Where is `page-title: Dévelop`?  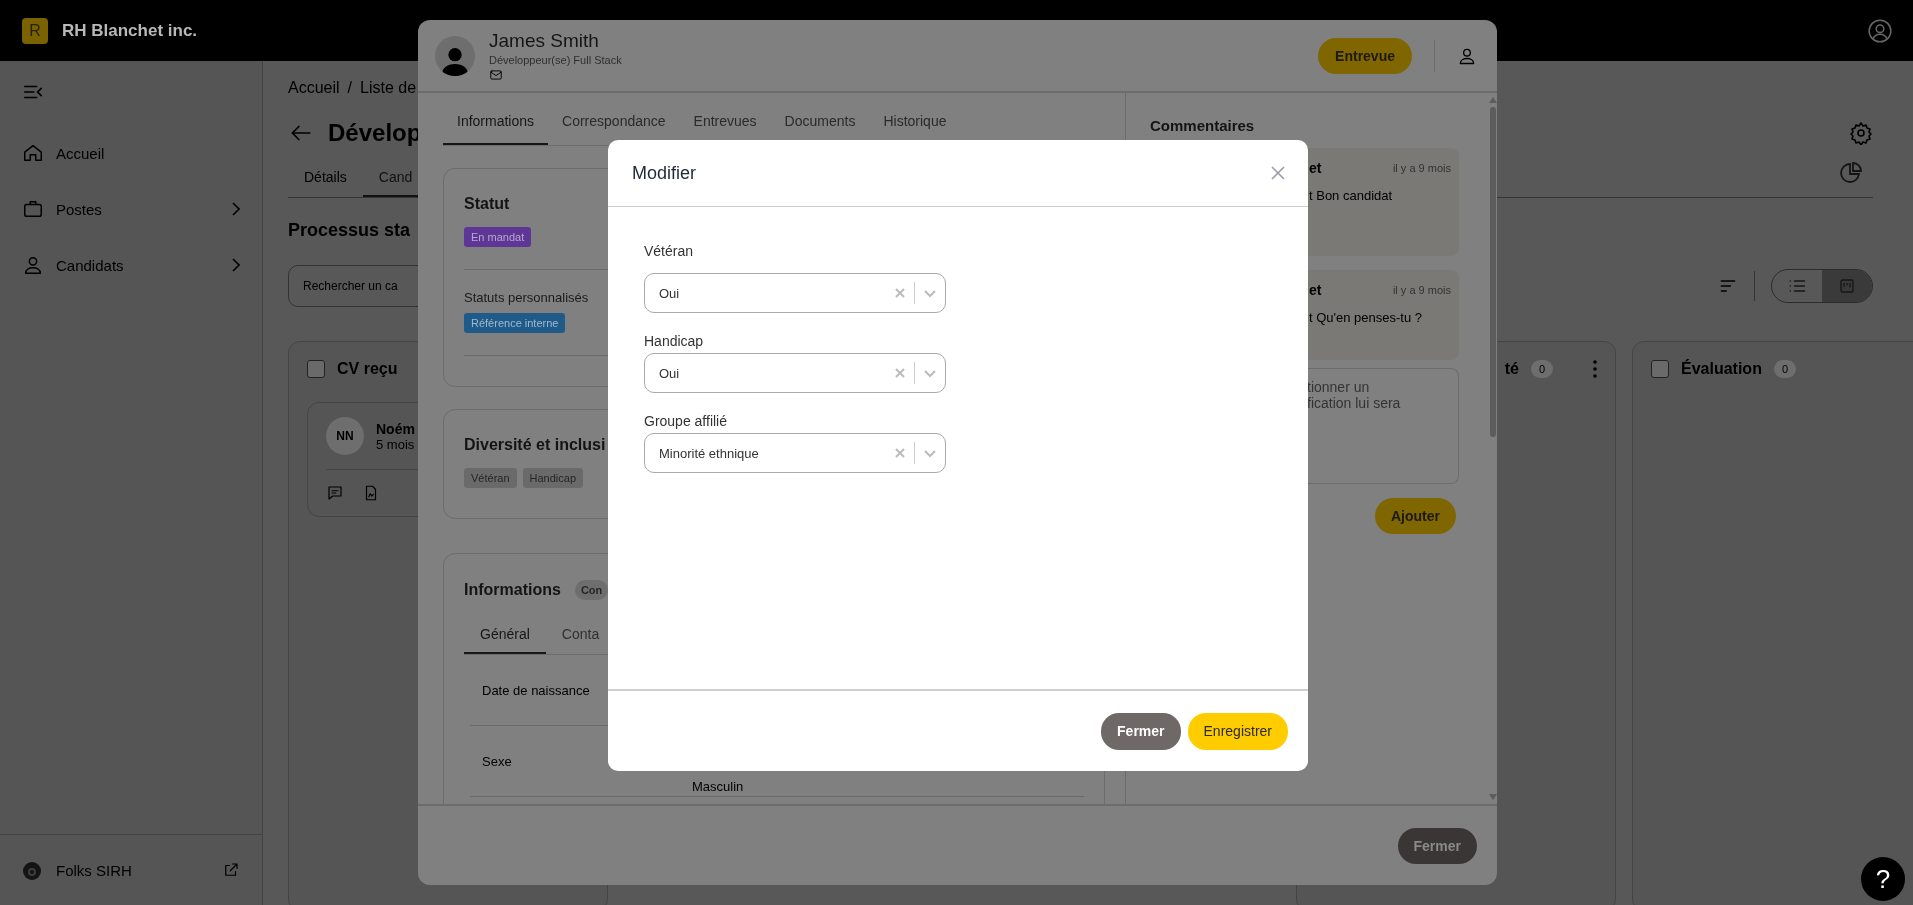
page-title: Dévelop is located at coordinates (375, 133).